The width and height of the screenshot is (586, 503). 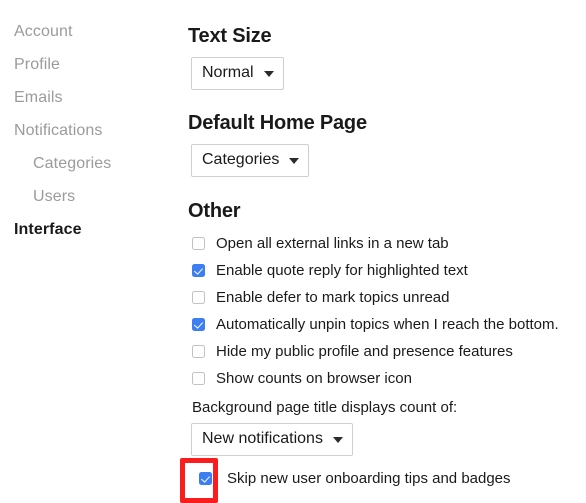 What do you see at coordinates (205, 478) in the screenshot?
I see `checkbox-skip-onboarding` at bounding box center [205, 478].